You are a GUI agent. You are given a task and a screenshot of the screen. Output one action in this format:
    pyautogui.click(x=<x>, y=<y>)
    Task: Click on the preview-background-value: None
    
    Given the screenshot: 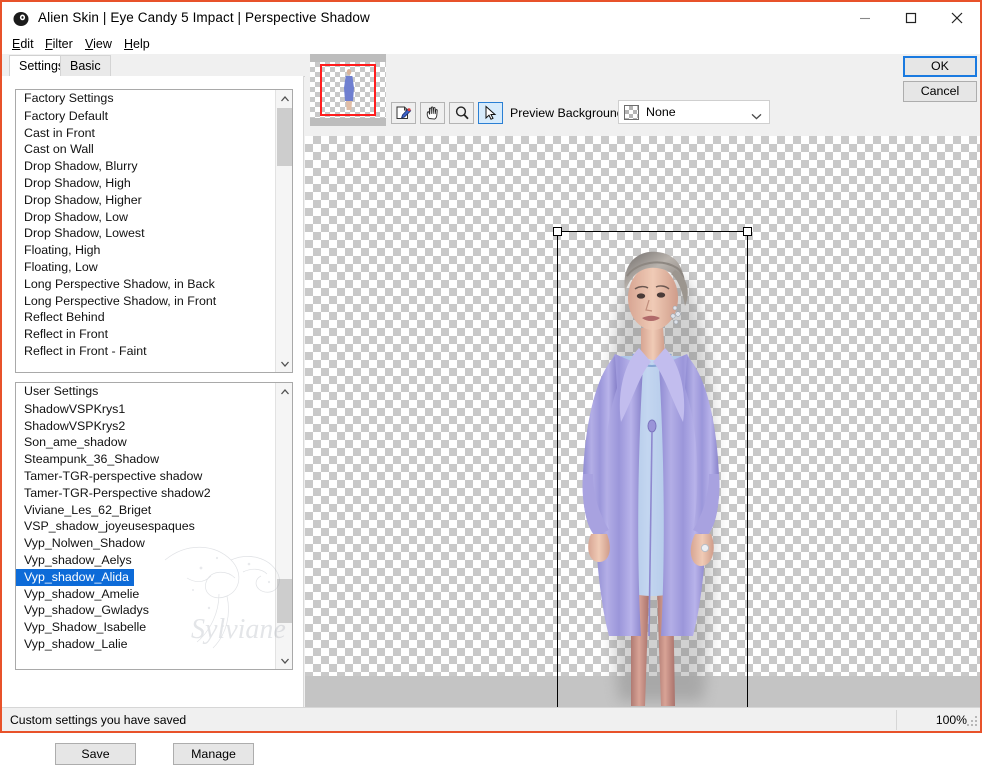 What is the action you would take?
    pyautogui.click(x=661, y=112)
    